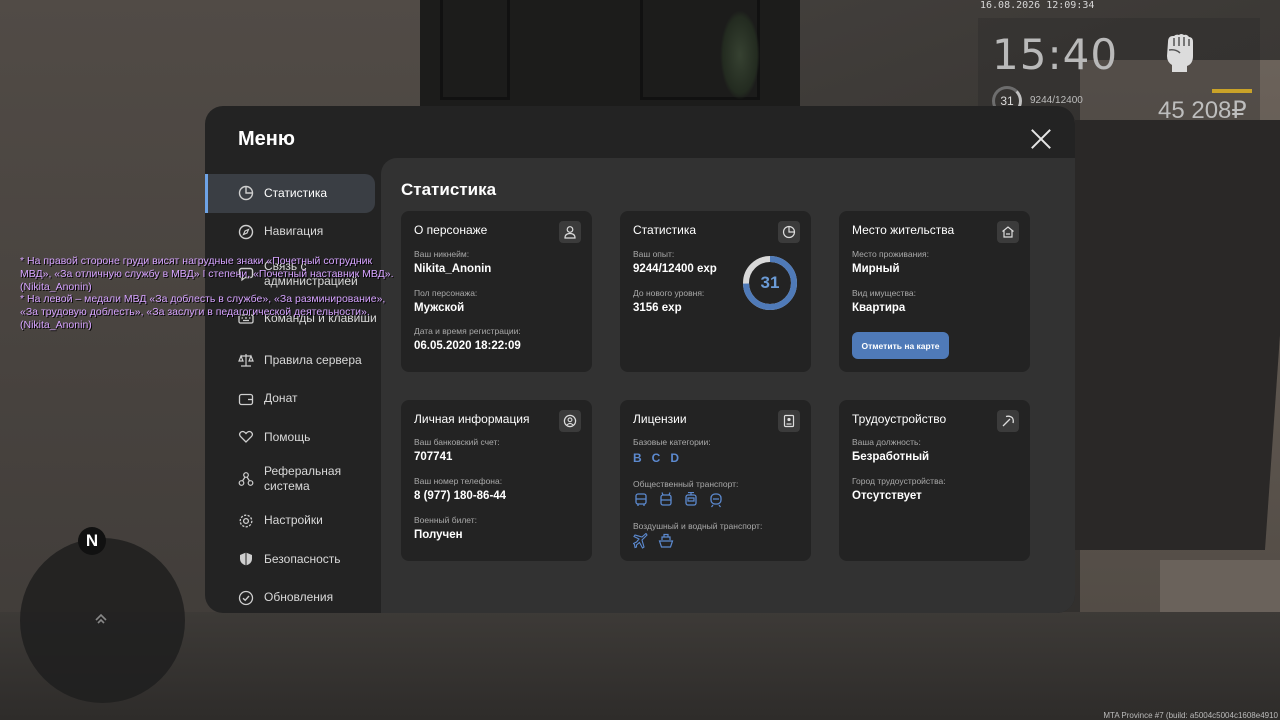 The image size is (1280, 720). What do you see at coordinates (903, 230) in the screenshot?
I see `card-title: Место жительства` at bounding box center [903, 230].